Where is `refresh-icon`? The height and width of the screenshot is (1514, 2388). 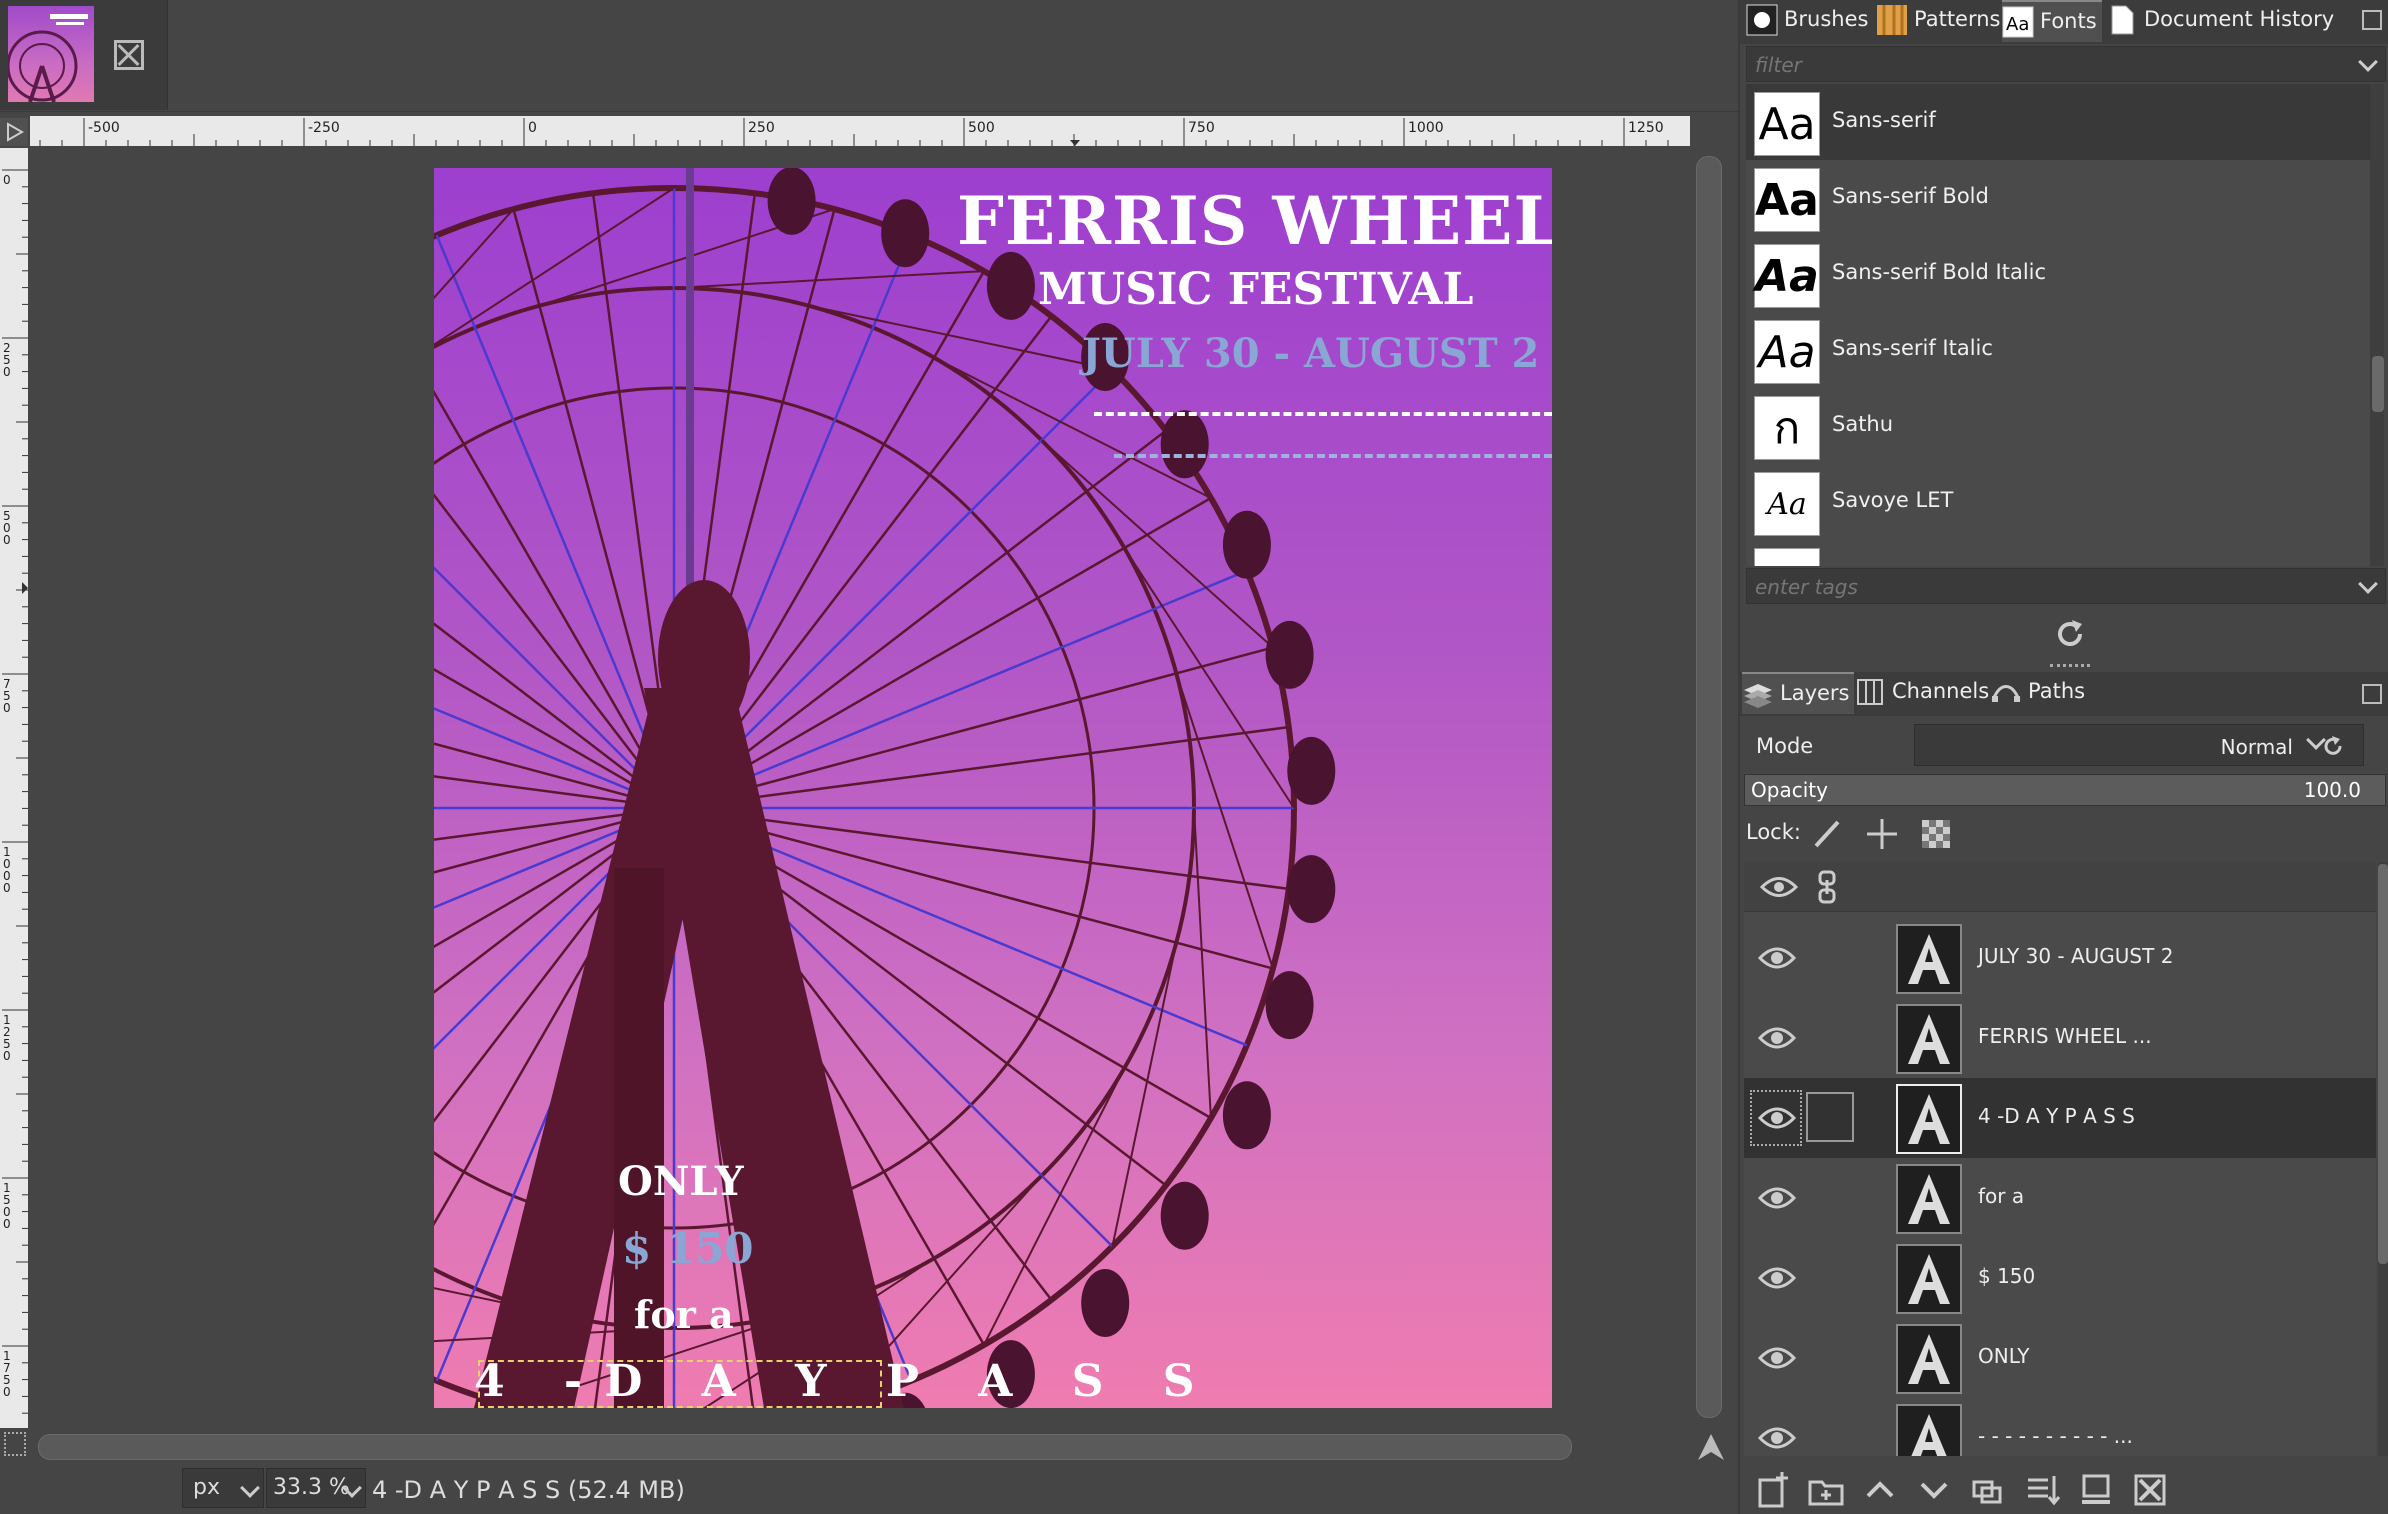 refresh-icon is located at coordinates (2070, 634).